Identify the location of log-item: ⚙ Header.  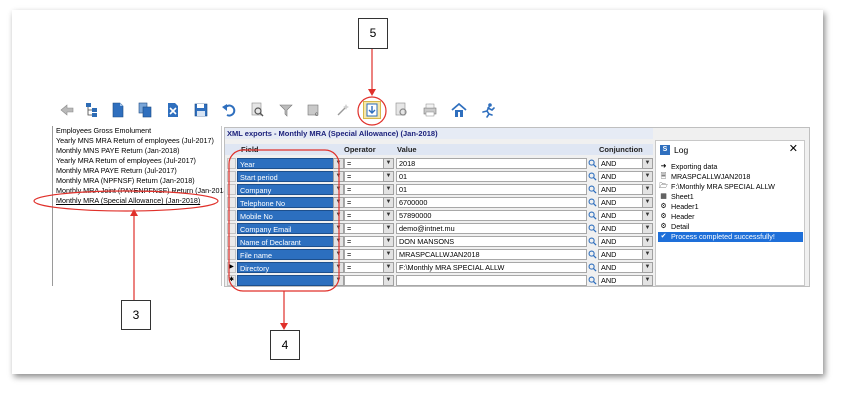
(730, 217).